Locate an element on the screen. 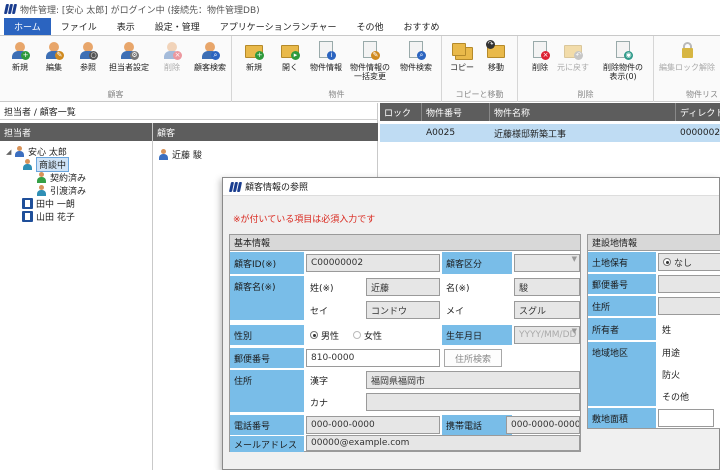 The image size is (720, 470). customer-delete-button: × 削除 is located at coordinates (172, 56).